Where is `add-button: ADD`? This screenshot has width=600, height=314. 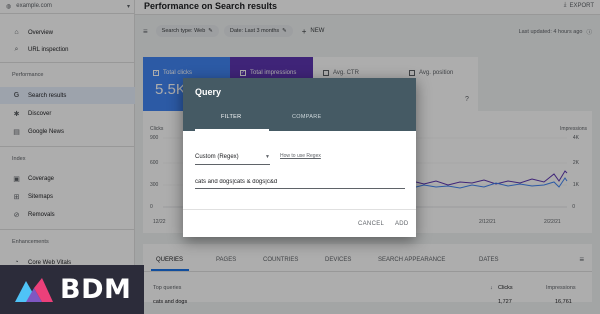
add-button: ADD is located at coordinates (402, 224).